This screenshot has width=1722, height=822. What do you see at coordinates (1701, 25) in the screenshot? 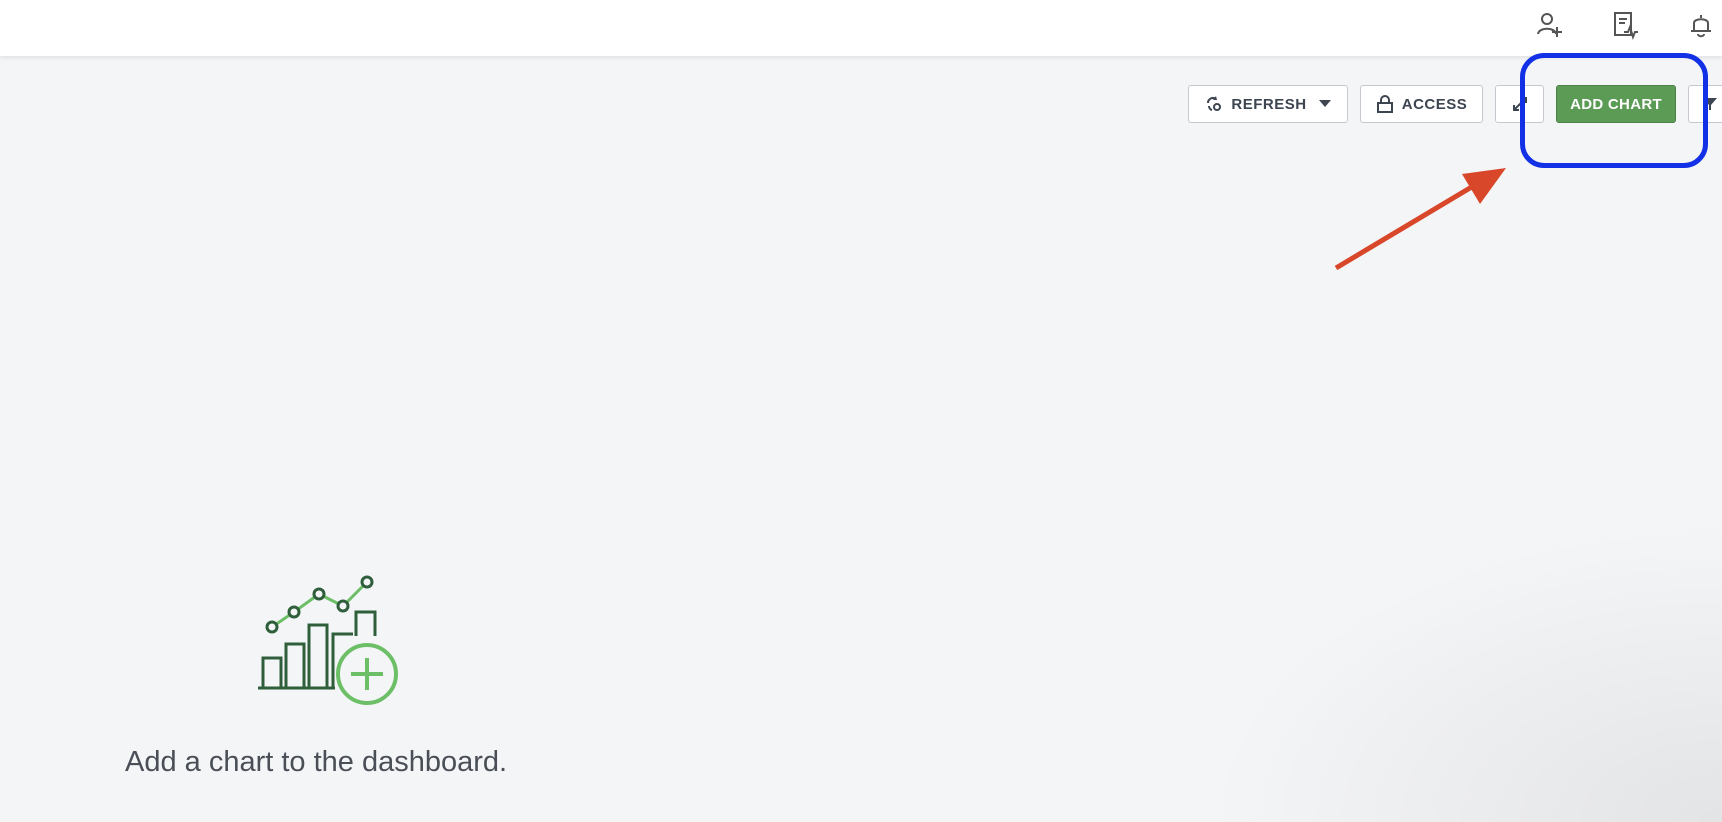
I see `bell-icon` at bounding box center [1701, 25].